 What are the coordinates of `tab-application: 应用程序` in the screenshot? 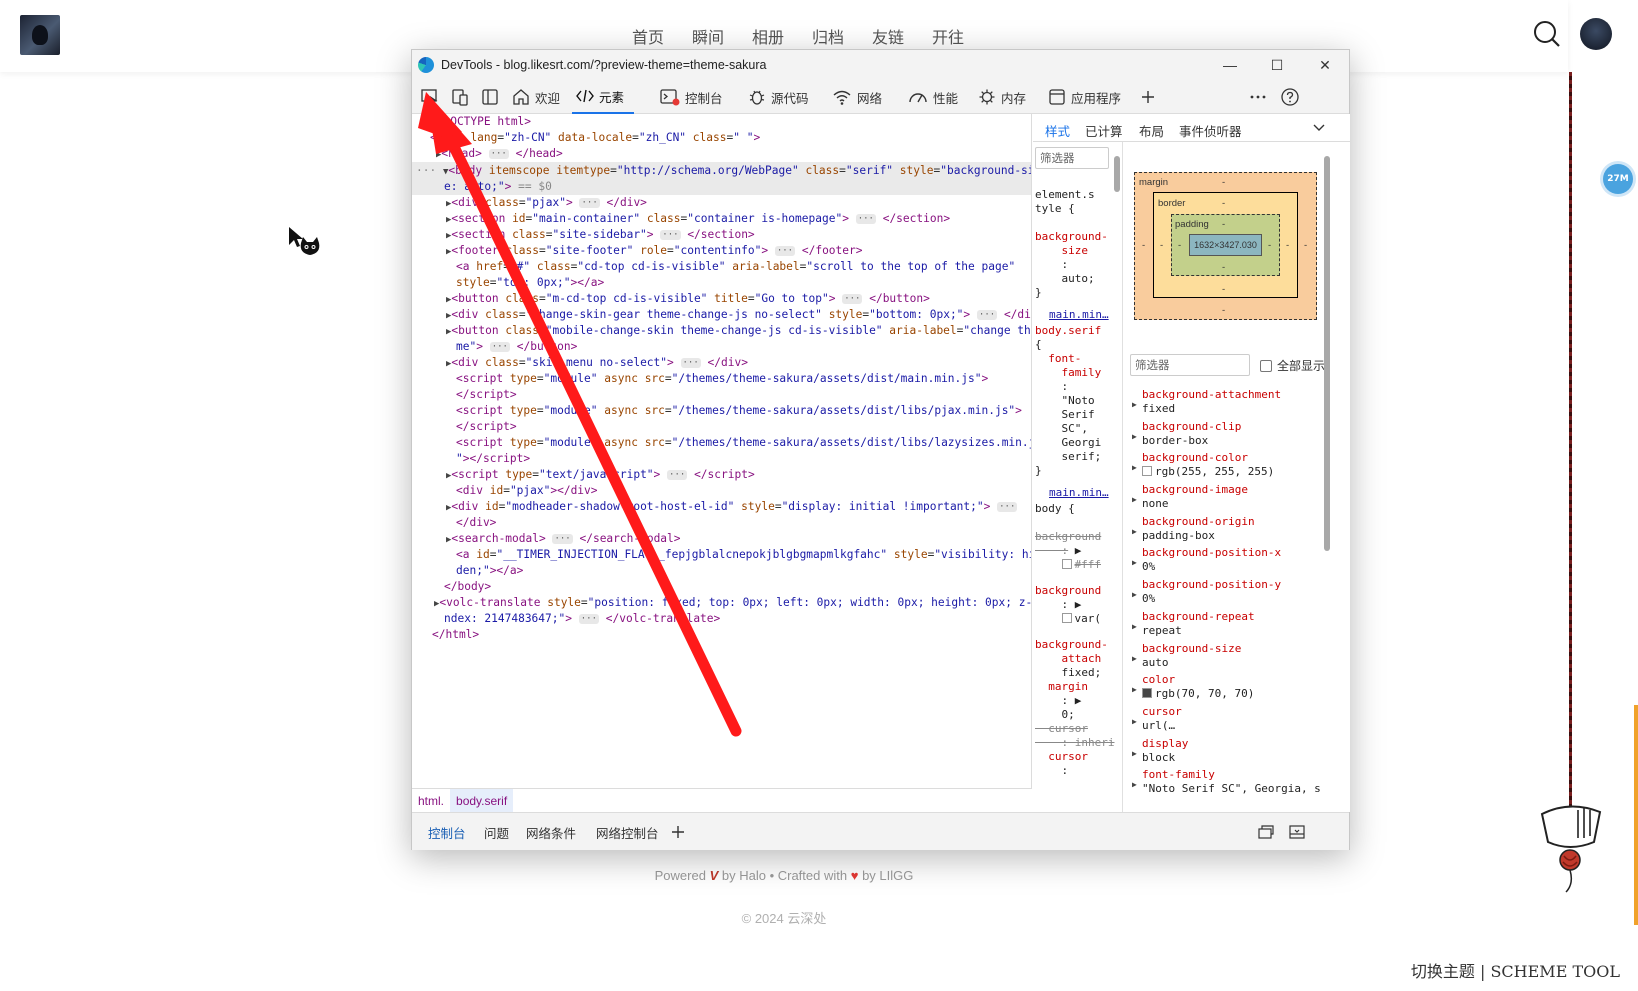 It's located at (1084, 97).